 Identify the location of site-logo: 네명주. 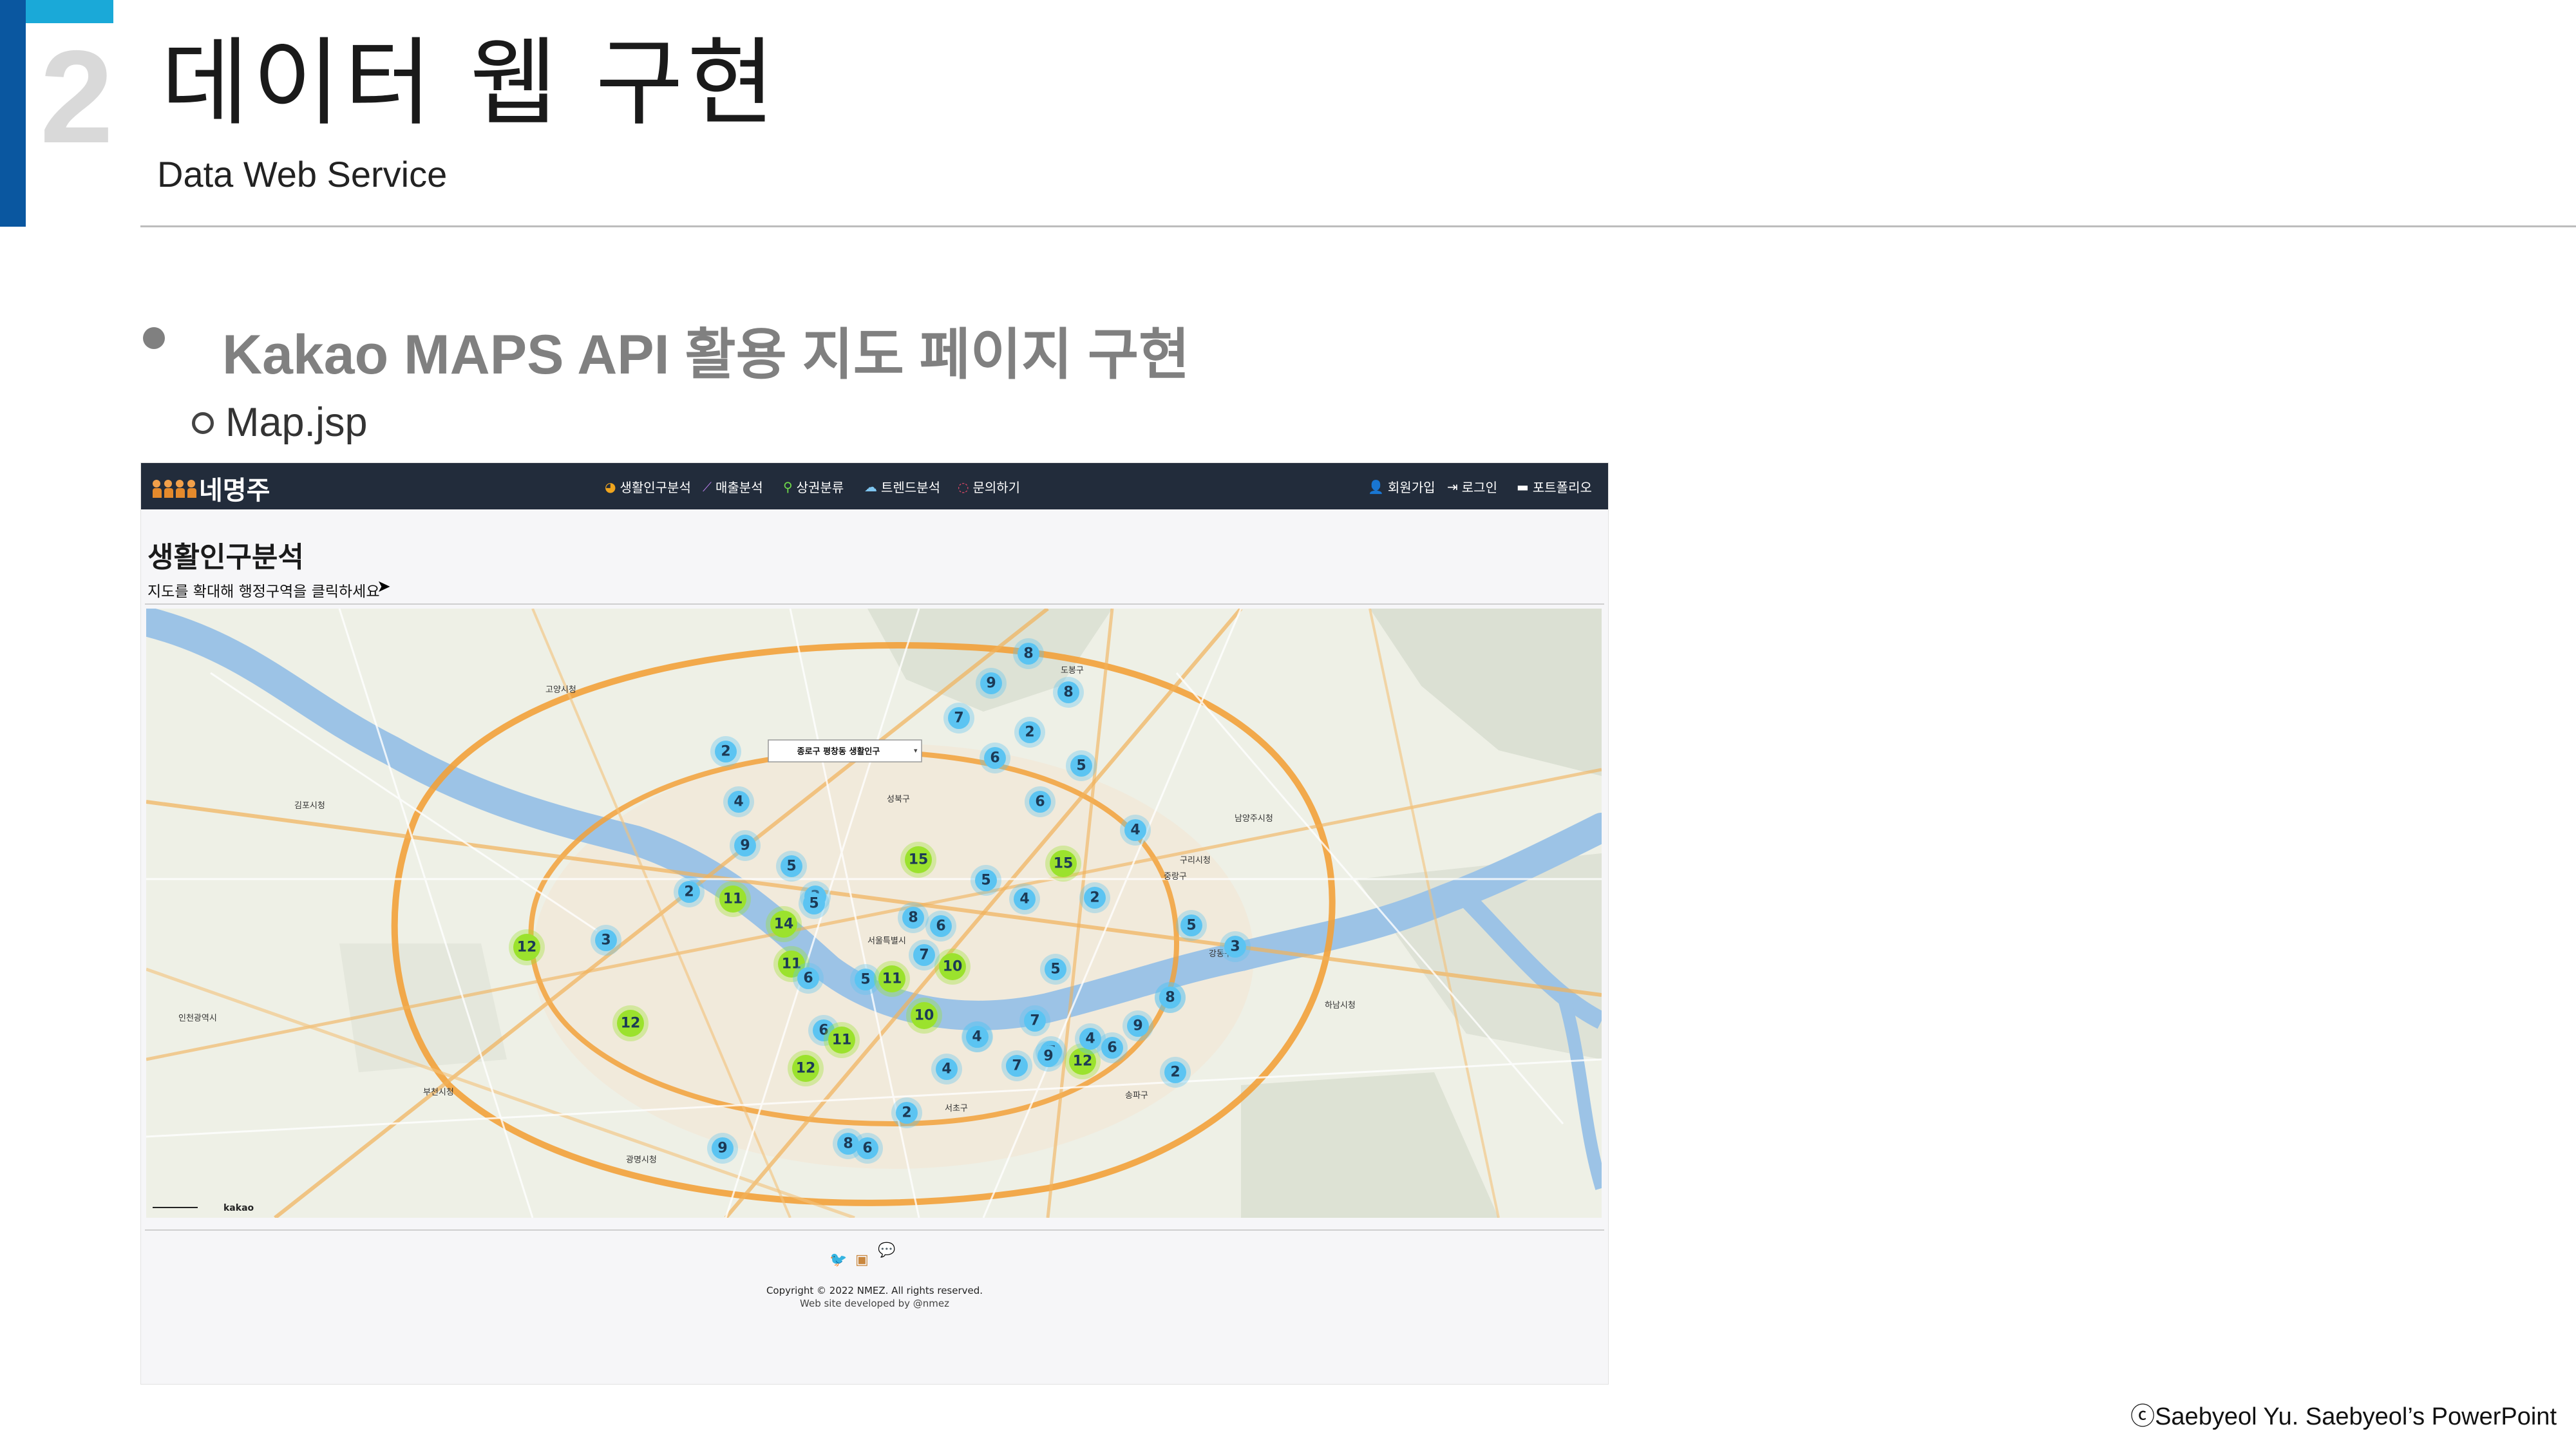
(234, 488).